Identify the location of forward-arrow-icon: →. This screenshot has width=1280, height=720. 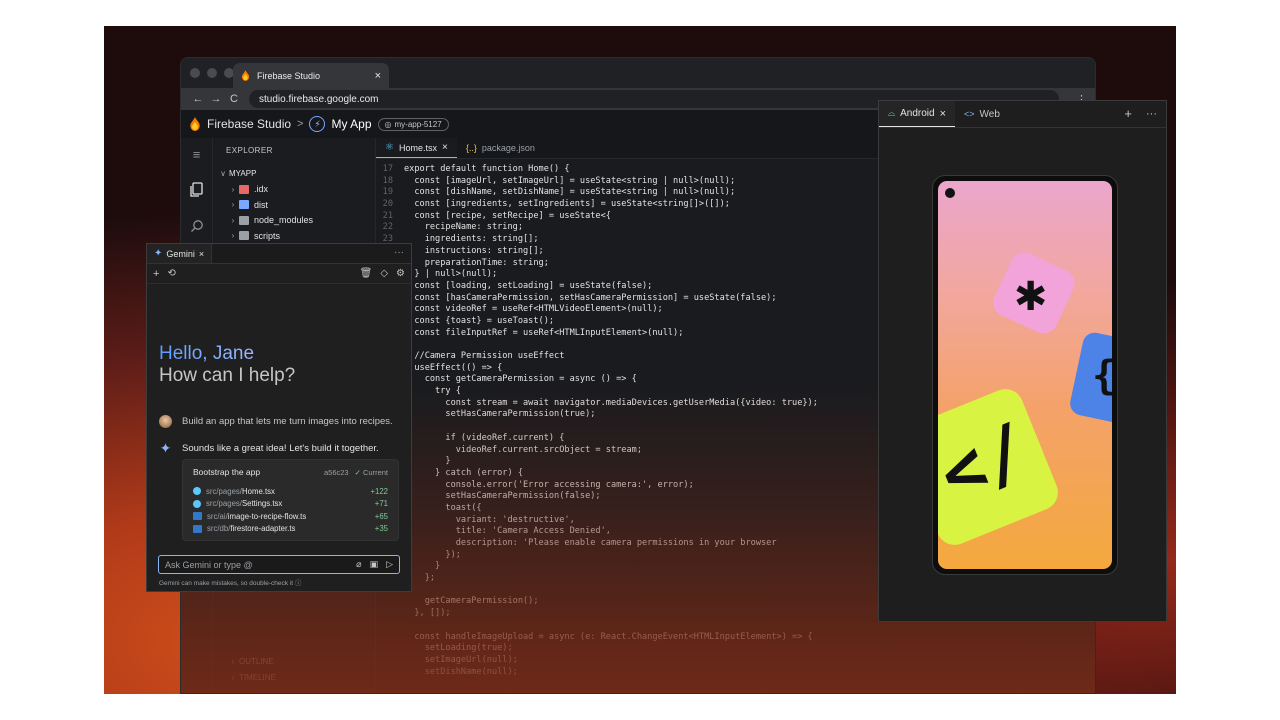
(216, 99).